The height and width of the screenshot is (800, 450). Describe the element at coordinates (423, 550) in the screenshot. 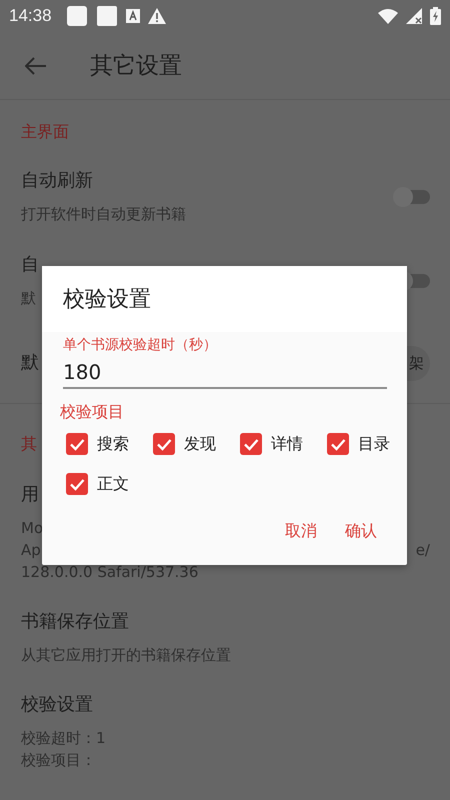

I see `setting-summary: e/` at that location.